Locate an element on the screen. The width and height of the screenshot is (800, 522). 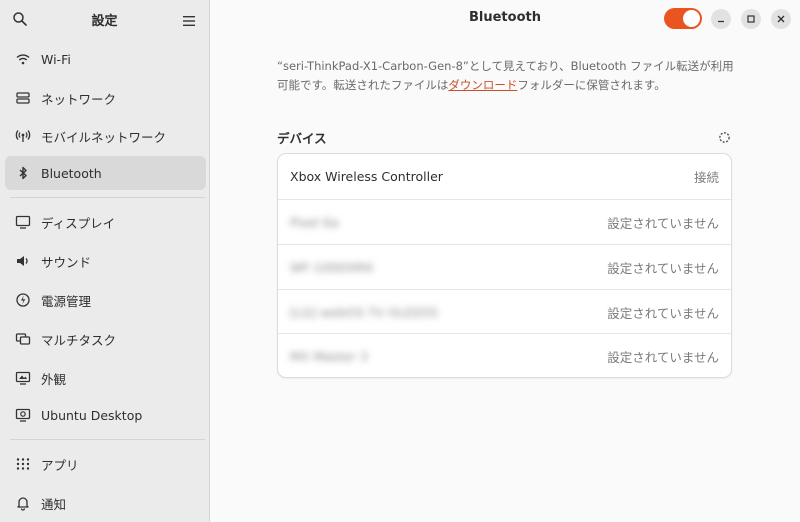
maximize-button is located at coordinates (751, 19).